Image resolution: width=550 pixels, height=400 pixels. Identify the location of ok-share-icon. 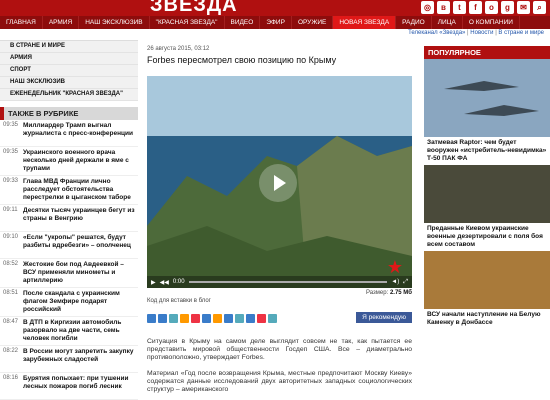
(184, 318).